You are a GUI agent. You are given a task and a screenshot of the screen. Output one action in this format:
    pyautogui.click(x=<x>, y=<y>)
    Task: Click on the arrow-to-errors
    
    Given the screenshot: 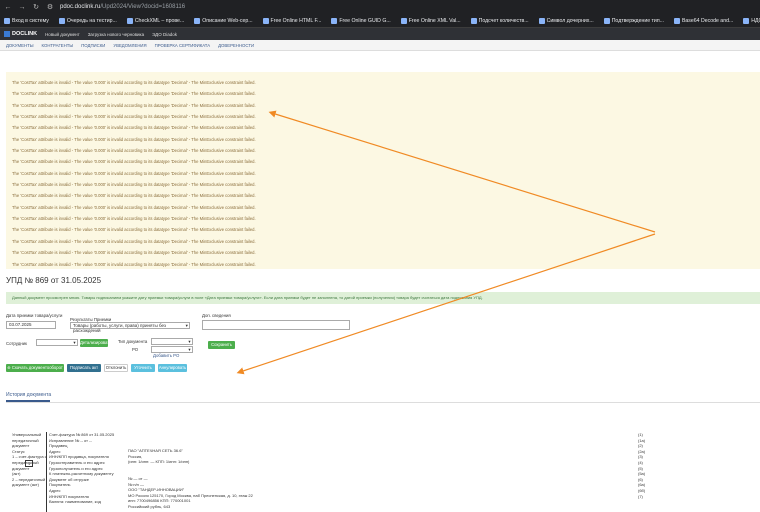 What is the action you would take?
    pyautogui.click(x=462, y=171)
    